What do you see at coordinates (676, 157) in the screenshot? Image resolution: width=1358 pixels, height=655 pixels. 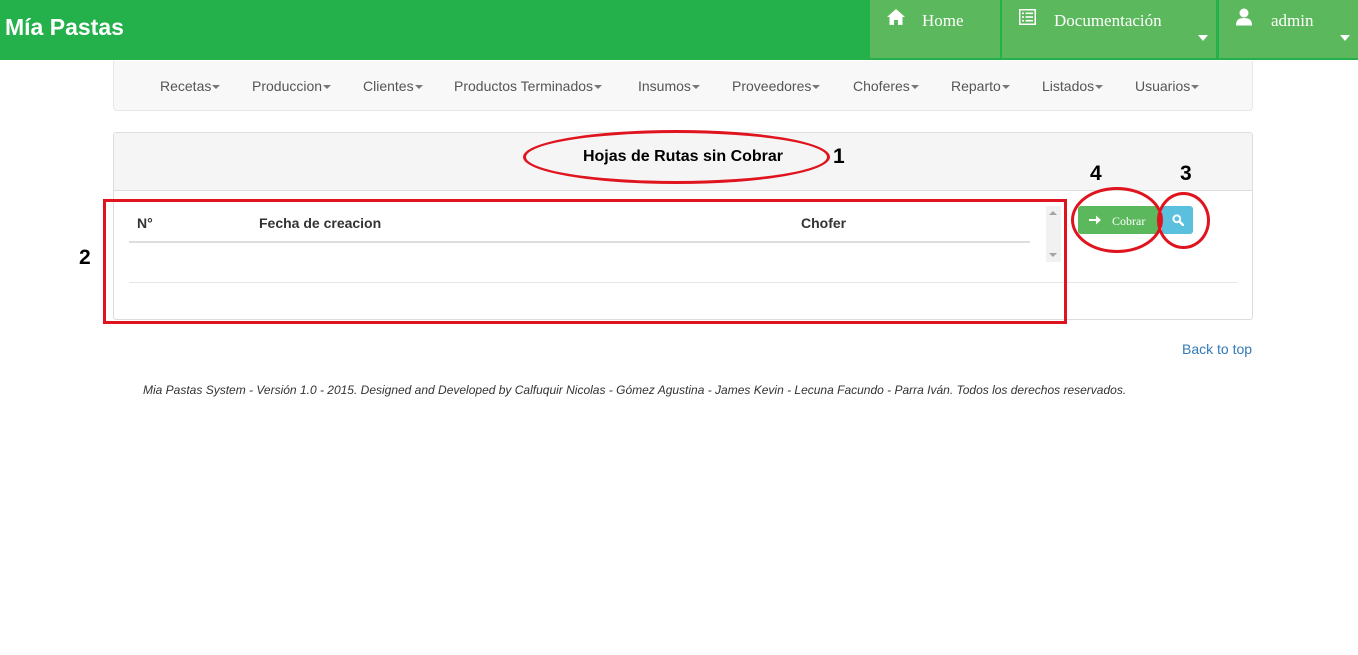 I see `annotation-ellipse-title` at bounding box center [676, 157].